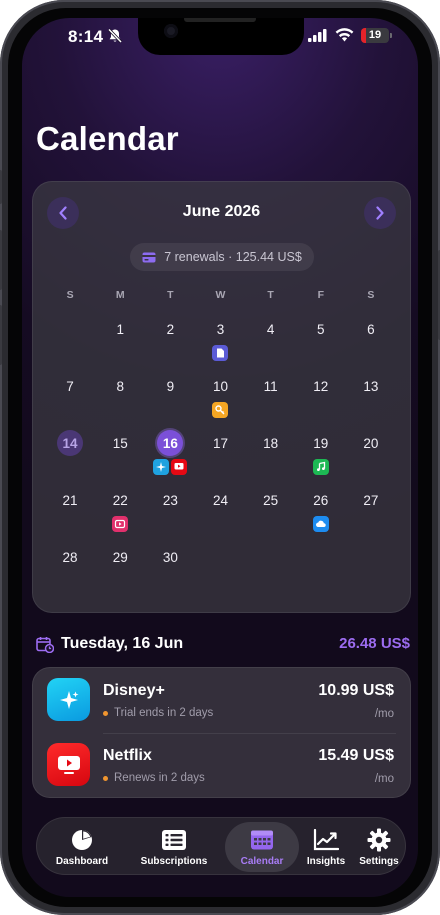 The height and width of the screenshot is (915, 440). What do you see at coordinates (271, 454) in the screenshot?
I see `calendar-day-18: 18` at bounding box center [271, 454].